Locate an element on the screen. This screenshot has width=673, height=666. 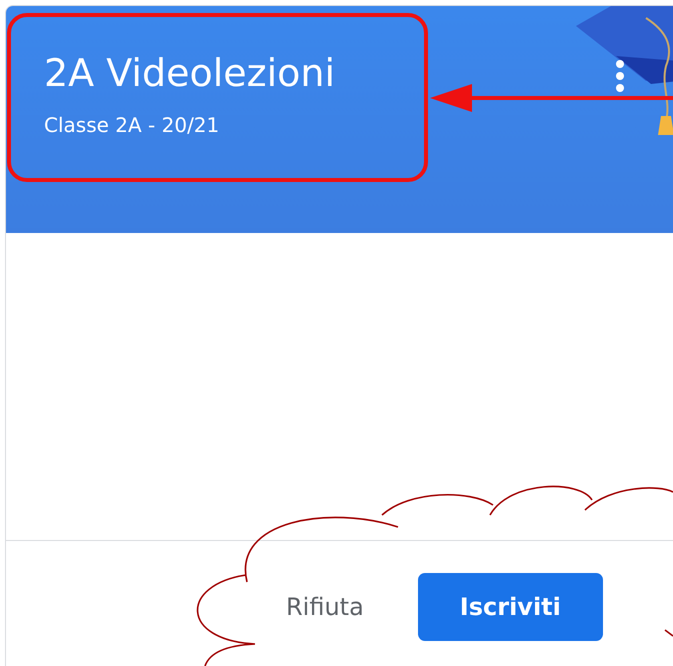
enroll-button: Iscriviti is located at coordinates (510, 607).